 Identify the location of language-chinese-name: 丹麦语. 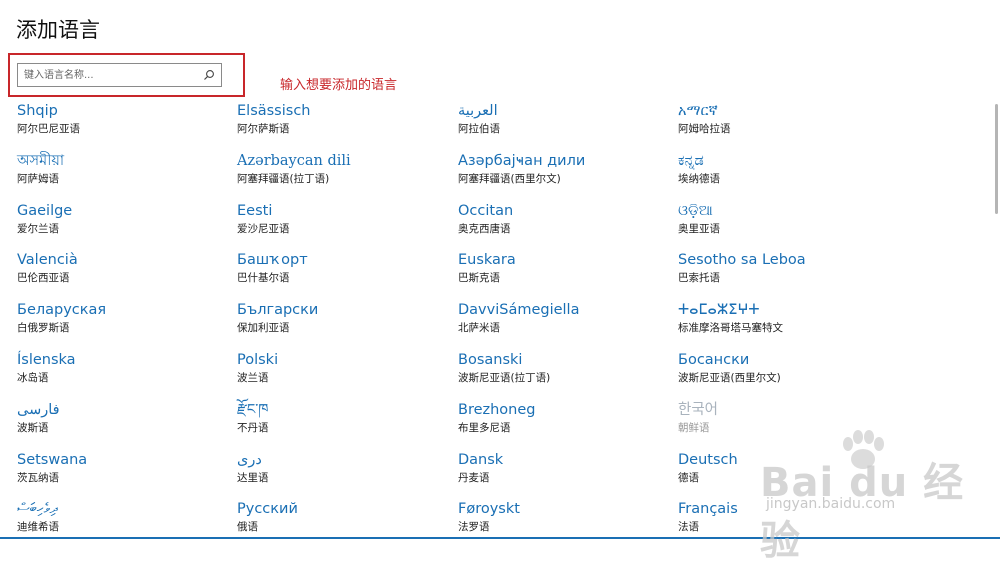
(474, 478).